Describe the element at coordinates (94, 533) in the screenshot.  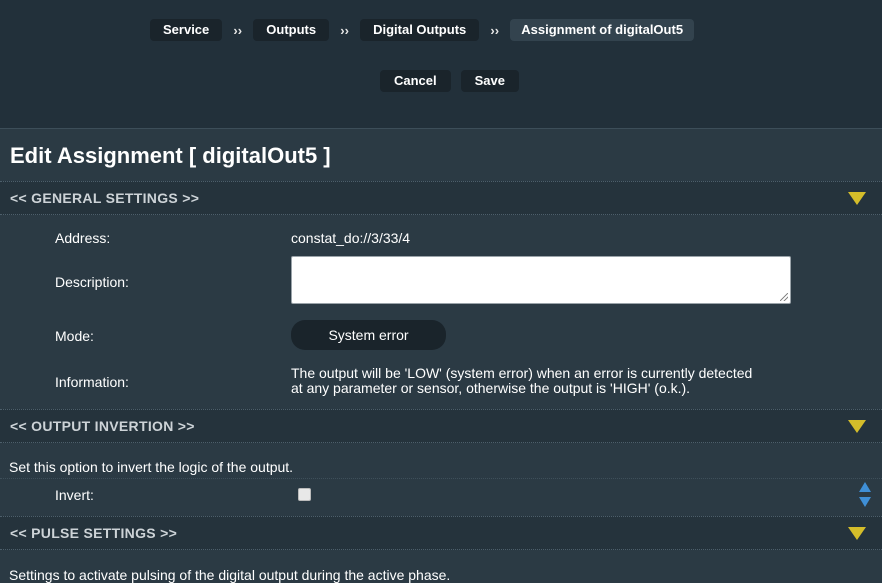
I see `section-title: << PULSE SETTINGS >>` at that location.